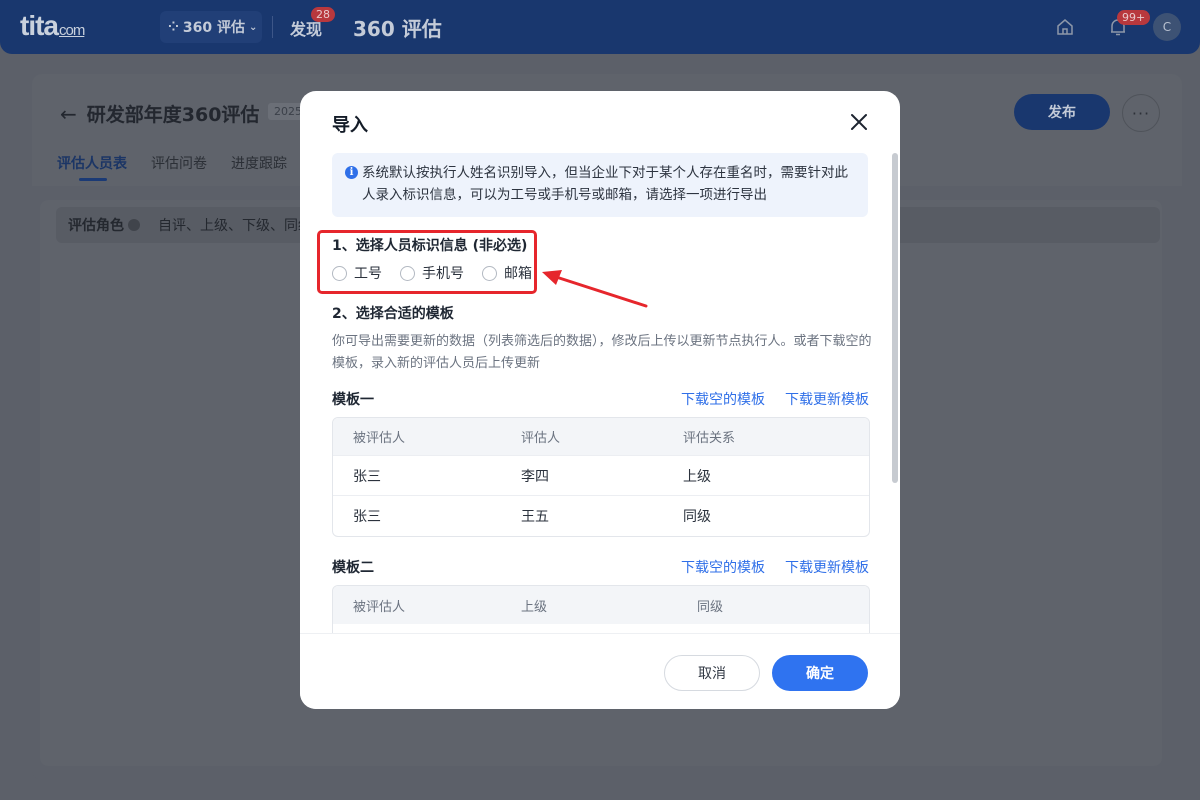  What do you see at coordinates (1134, 17) in the screenshot?
I see `notification-badge: 99+` at bounding box center [1134, 17].